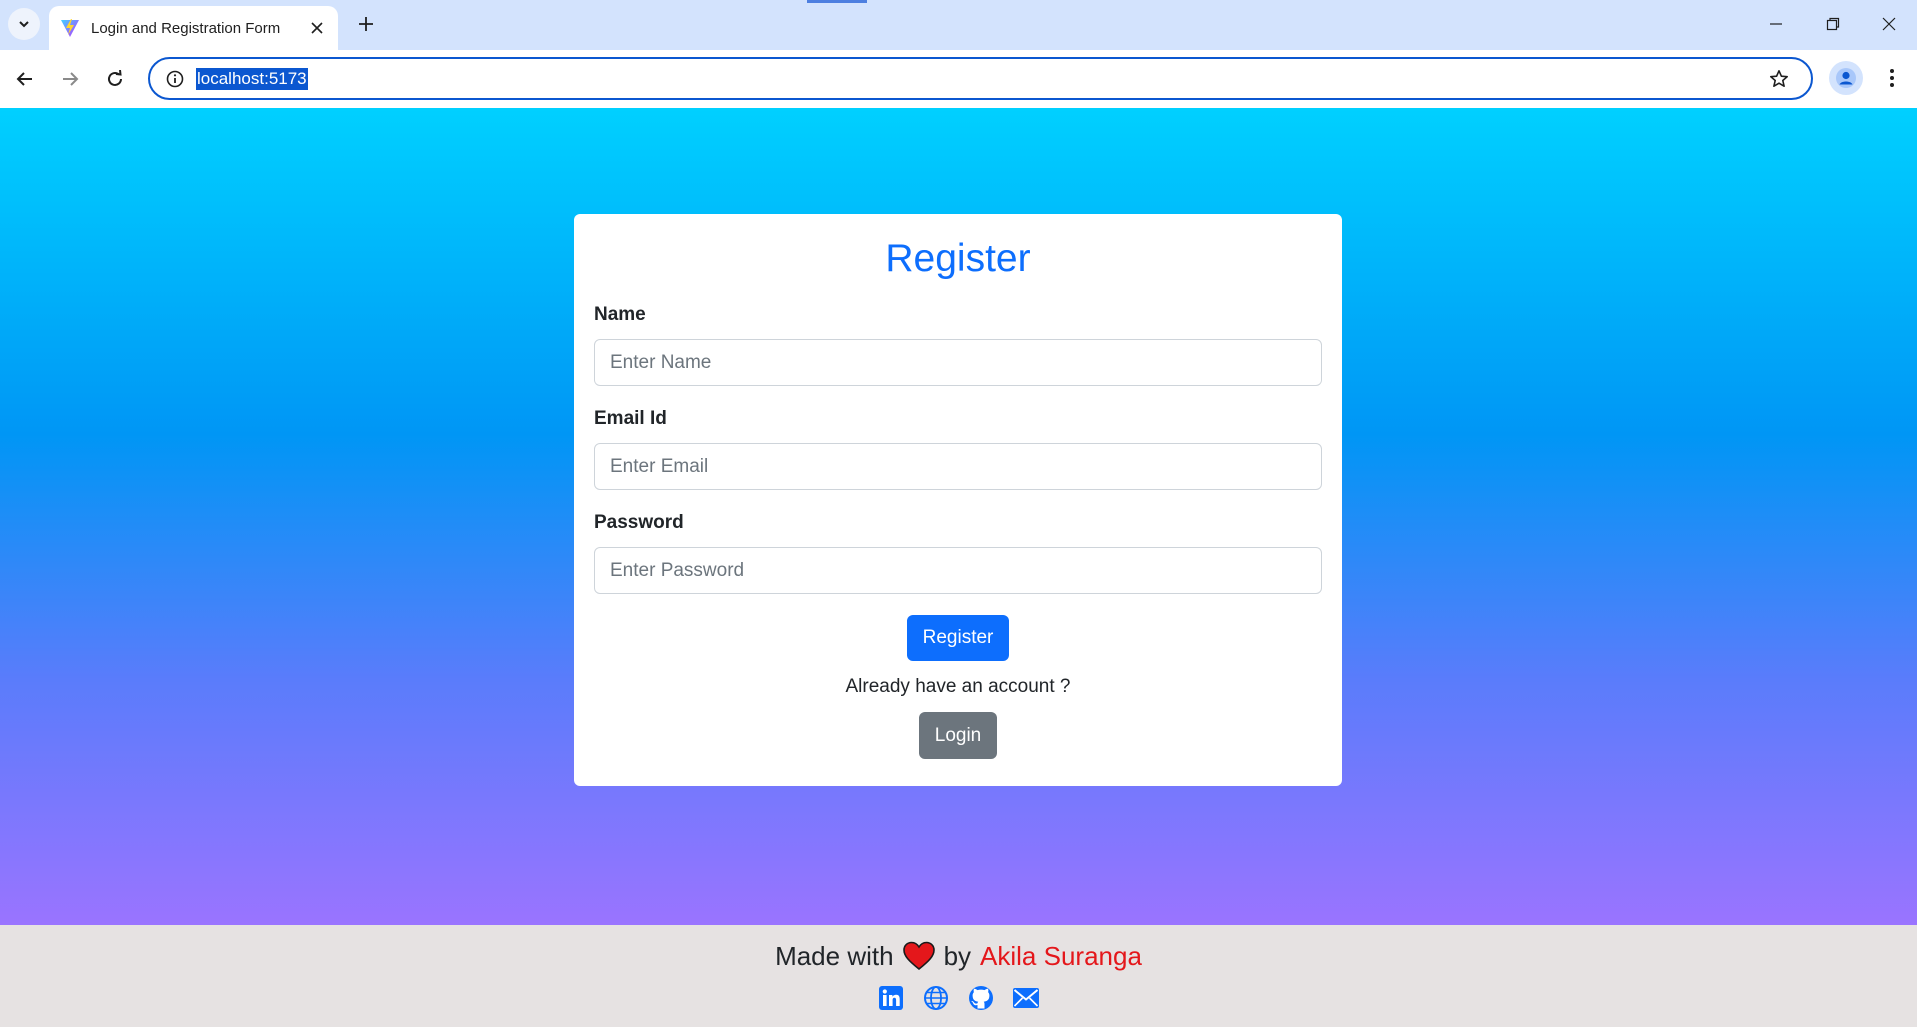  Describe the element at coordinates (958, 735) in the screenshot. I see `login-button: Login` at that location.